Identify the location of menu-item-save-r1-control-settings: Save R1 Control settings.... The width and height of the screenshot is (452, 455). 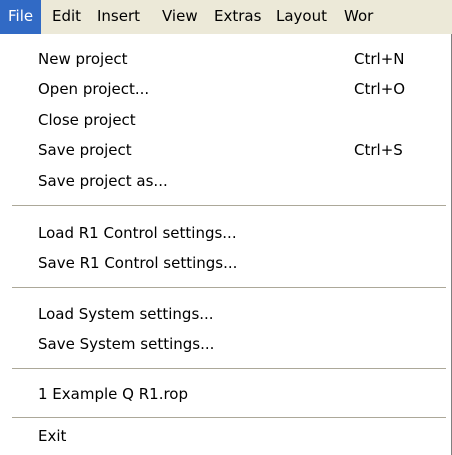
(223, 263).